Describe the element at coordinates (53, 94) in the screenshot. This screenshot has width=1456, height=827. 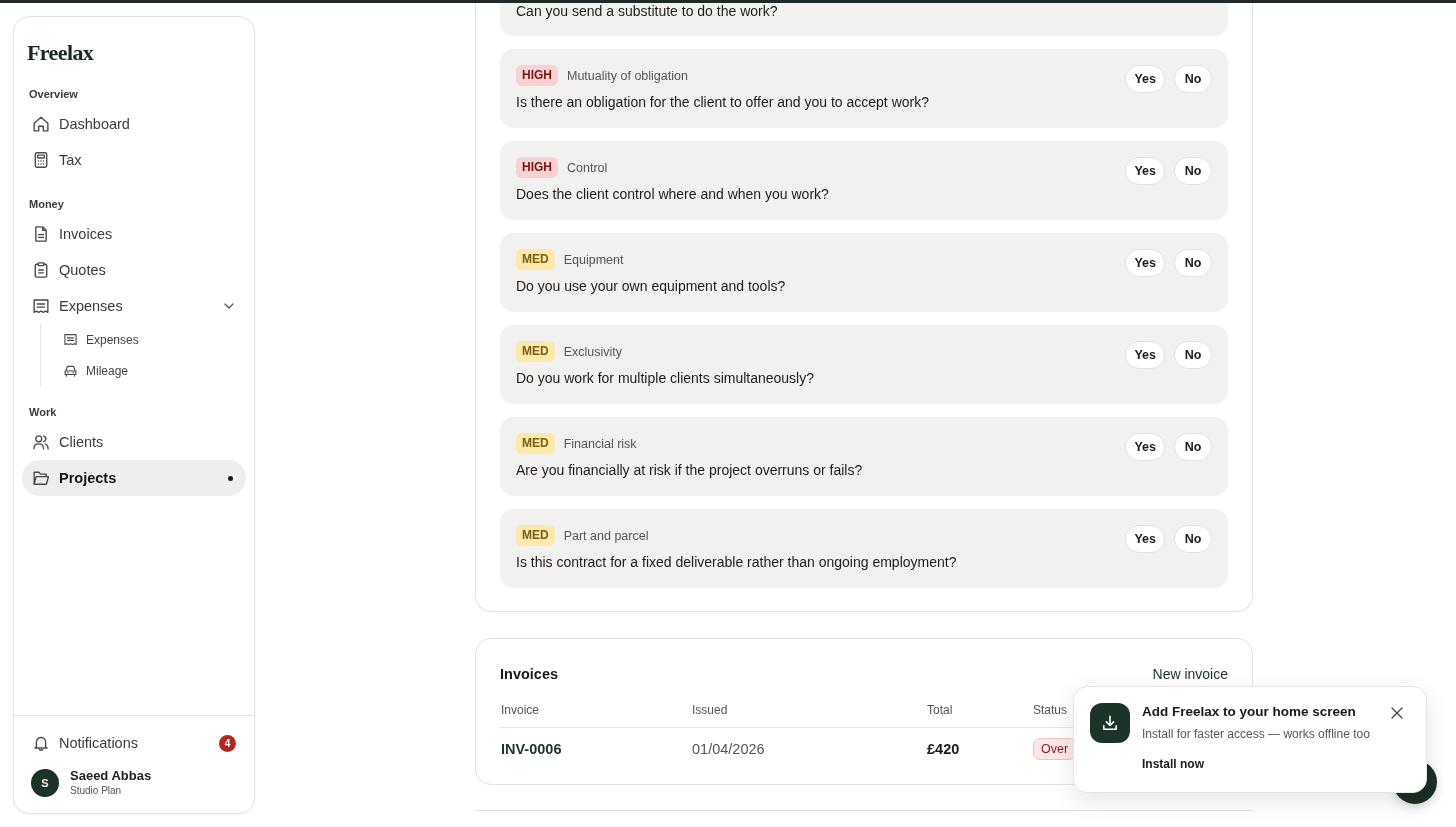
I see `section-label: Overview` at that location.